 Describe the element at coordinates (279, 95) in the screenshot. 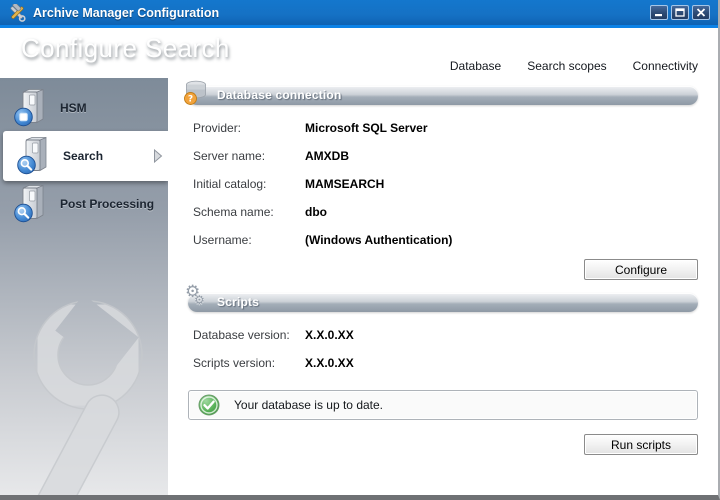

I see `section-title: Database connection` at that location.